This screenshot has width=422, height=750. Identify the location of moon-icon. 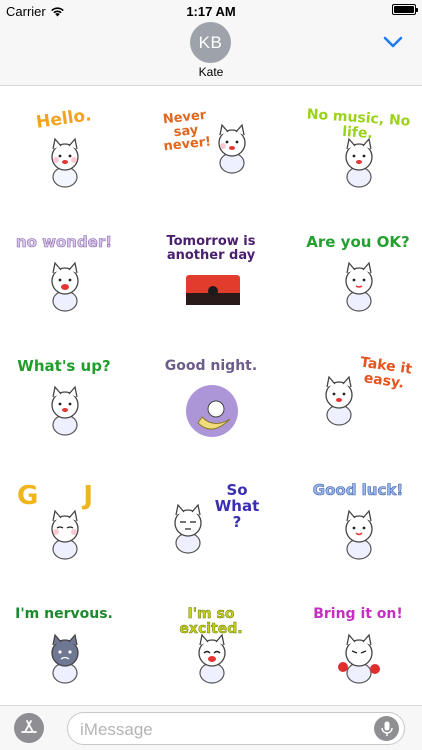
(212, 411).